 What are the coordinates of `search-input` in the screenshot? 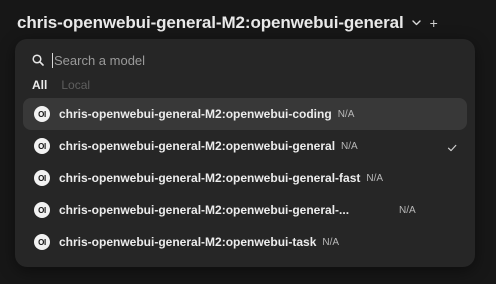 It's located at (243, 60).